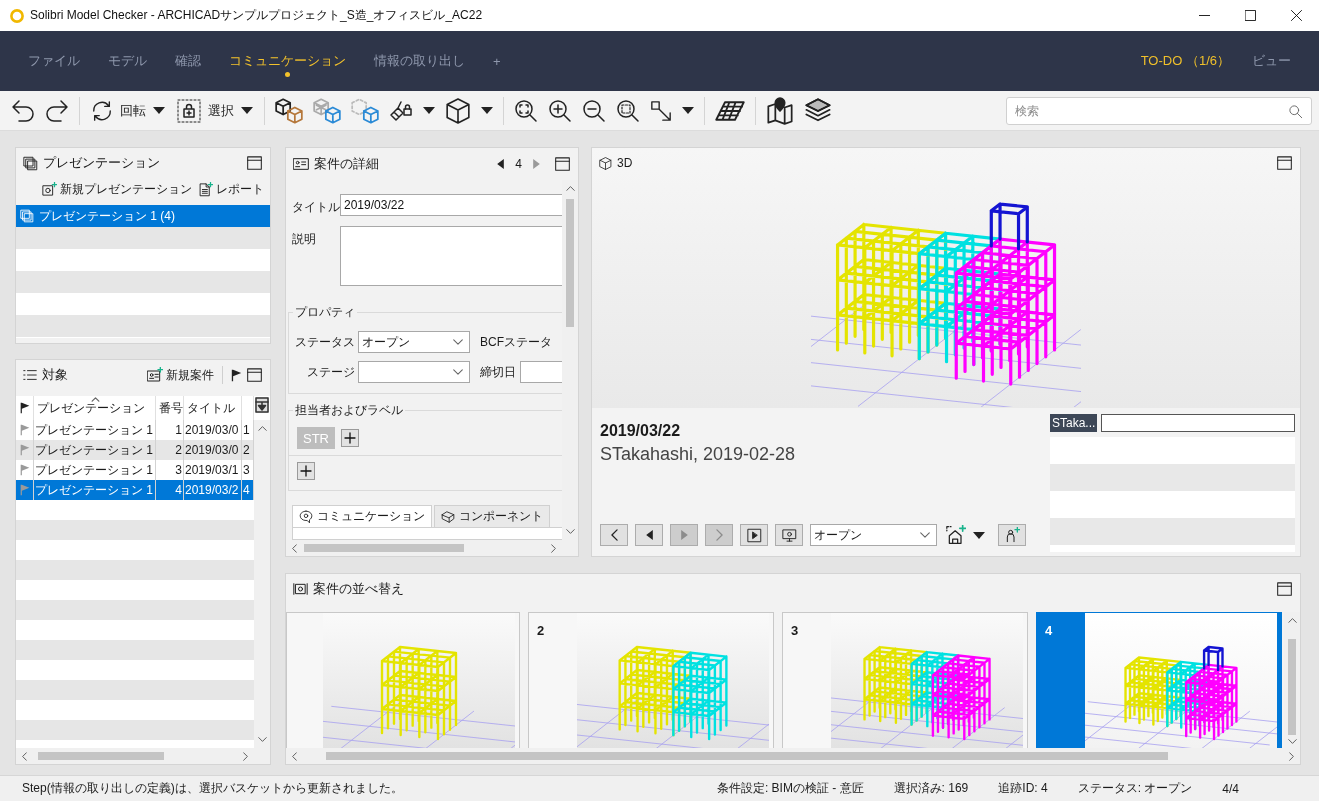  Describe the element at coordinates (719, 535) in the screenshot. I see `chevron-right-icon` at that location.